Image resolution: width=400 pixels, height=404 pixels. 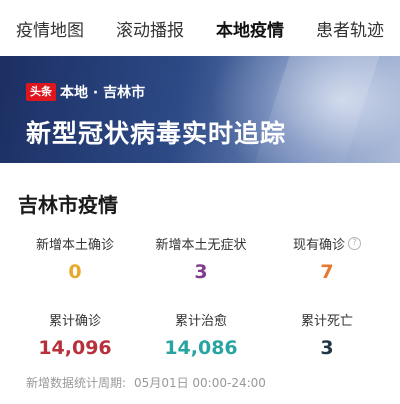 What do you see at coordinates (41, 92) in the screenshot?
I see `headline-badge: 头条` at bounding box center [41, 92].